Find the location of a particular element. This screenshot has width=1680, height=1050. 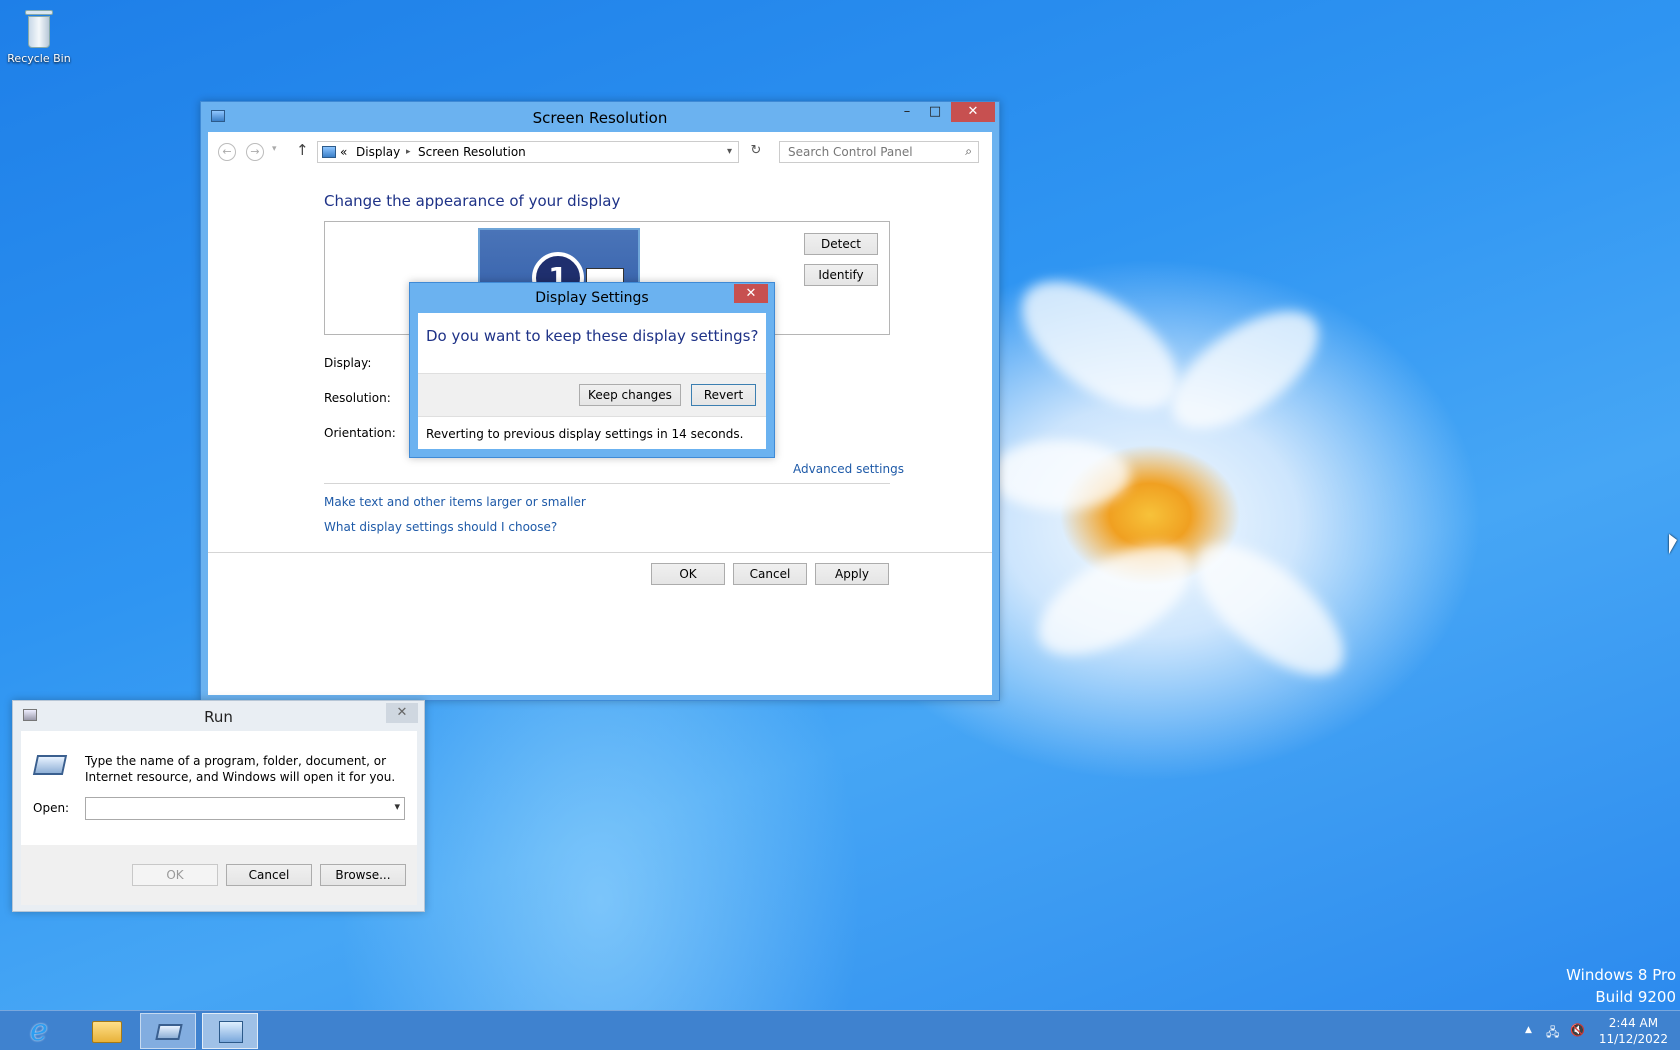

advanced-settings-link: Advanced settings is located at coordinates (848, 469).